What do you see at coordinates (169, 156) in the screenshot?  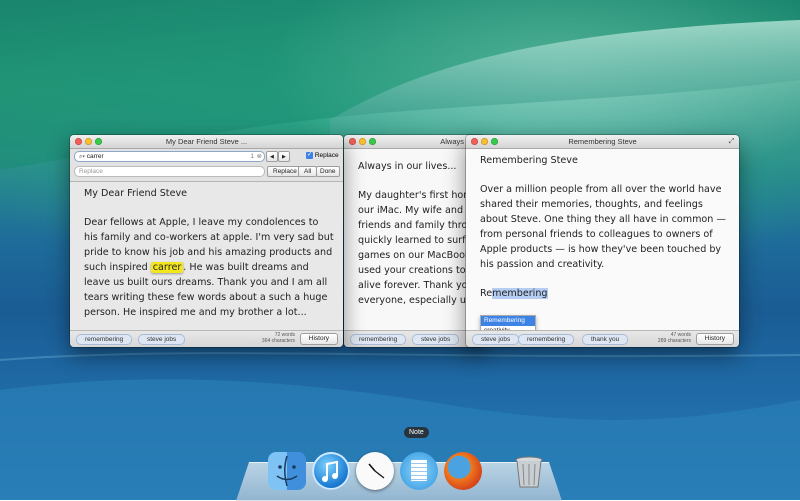 I see `find-input: ⌕▾ carrer 1 ⊗` at bounding box center [169, 156].